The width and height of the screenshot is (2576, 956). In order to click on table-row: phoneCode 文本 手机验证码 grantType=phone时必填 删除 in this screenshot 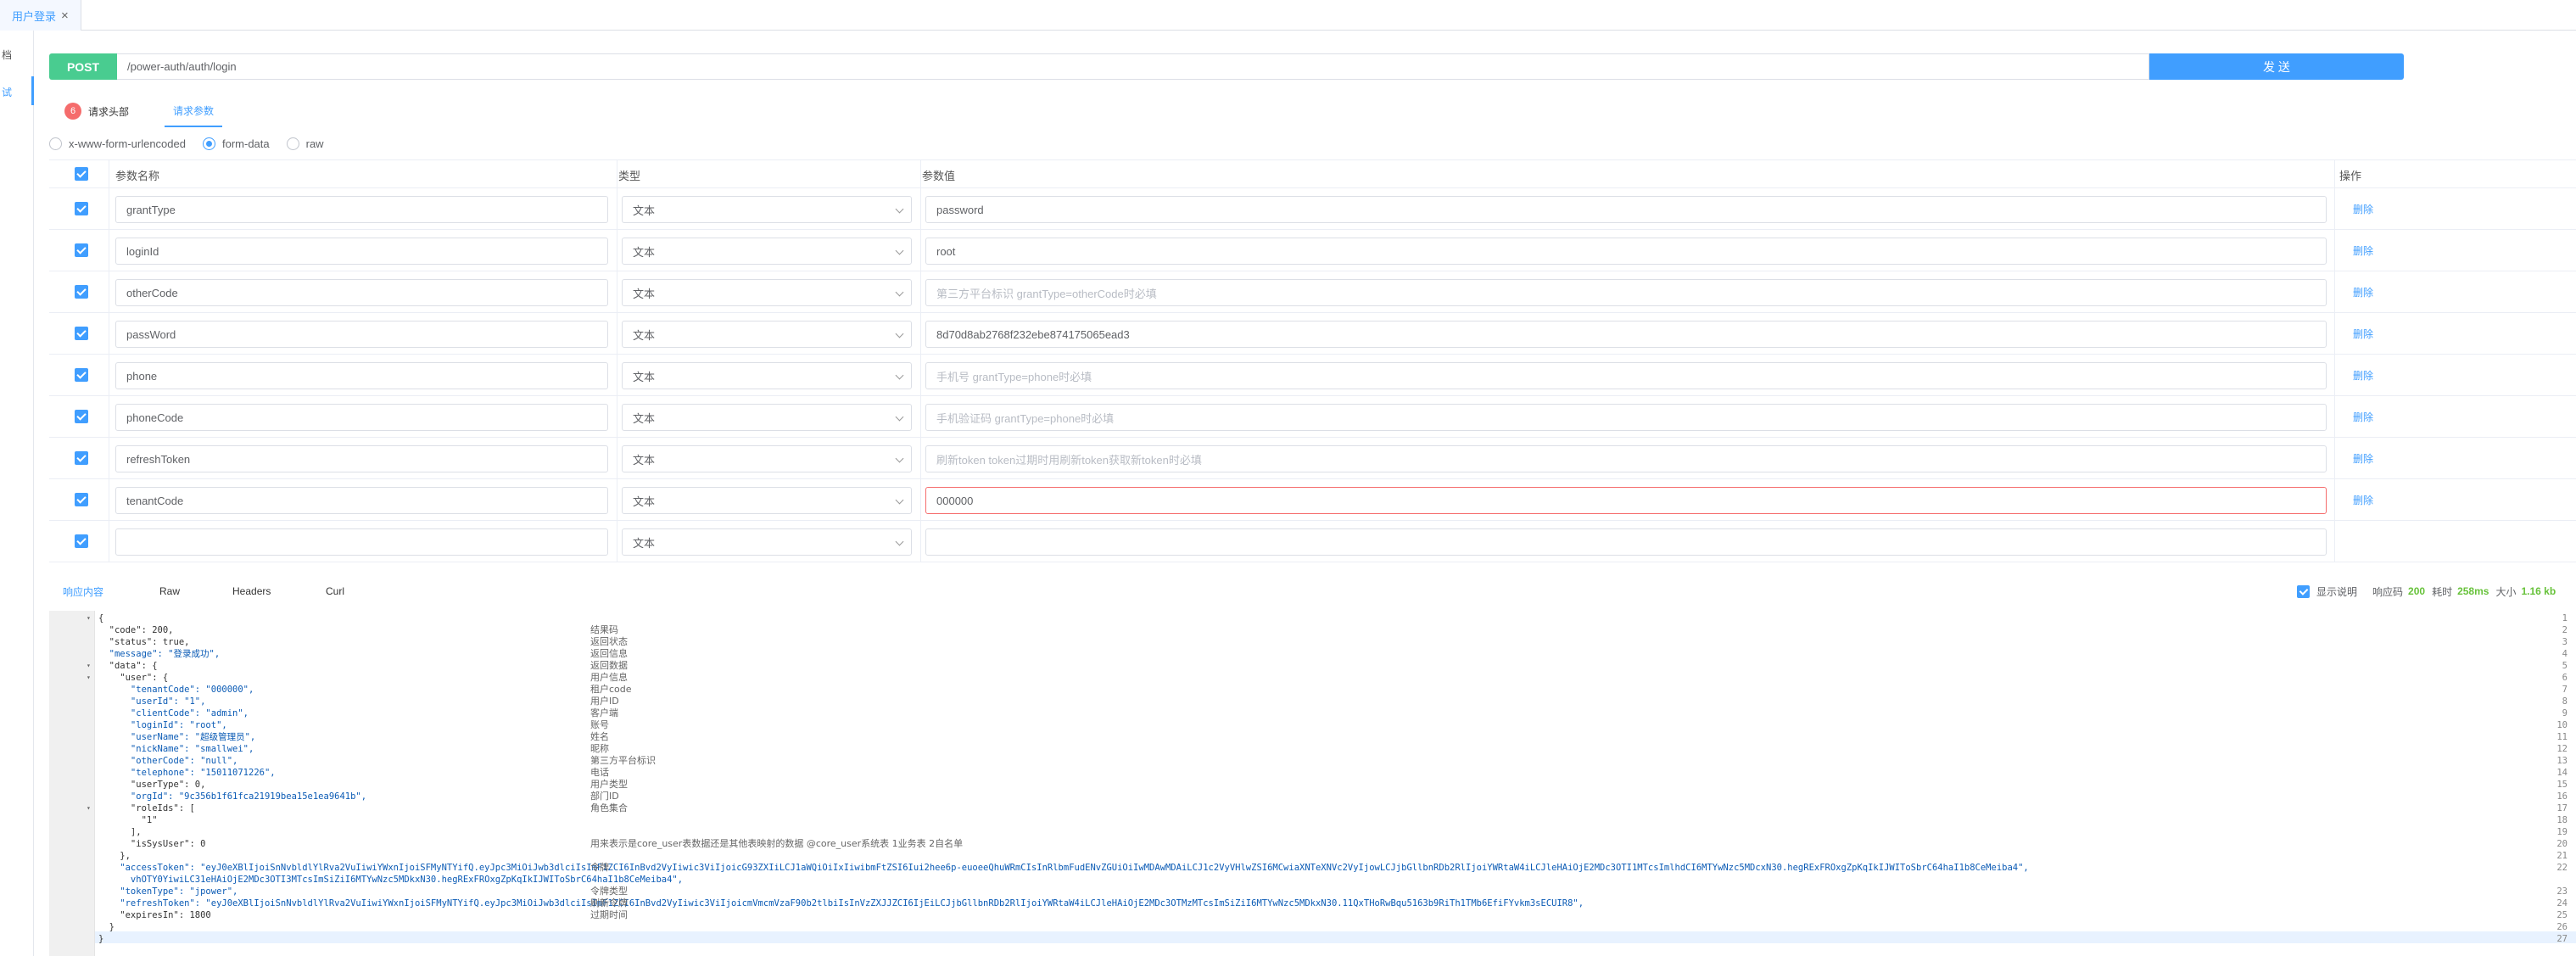, I will do `click(1312, 417)`.